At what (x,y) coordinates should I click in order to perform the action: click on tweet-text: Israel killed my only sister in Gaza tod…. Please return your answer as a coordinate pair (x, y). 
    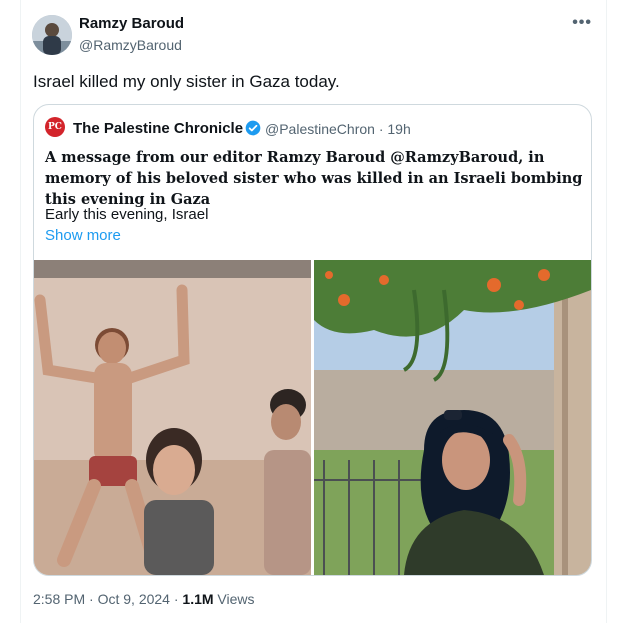
    Looking at the image, I should click on (186, 81).